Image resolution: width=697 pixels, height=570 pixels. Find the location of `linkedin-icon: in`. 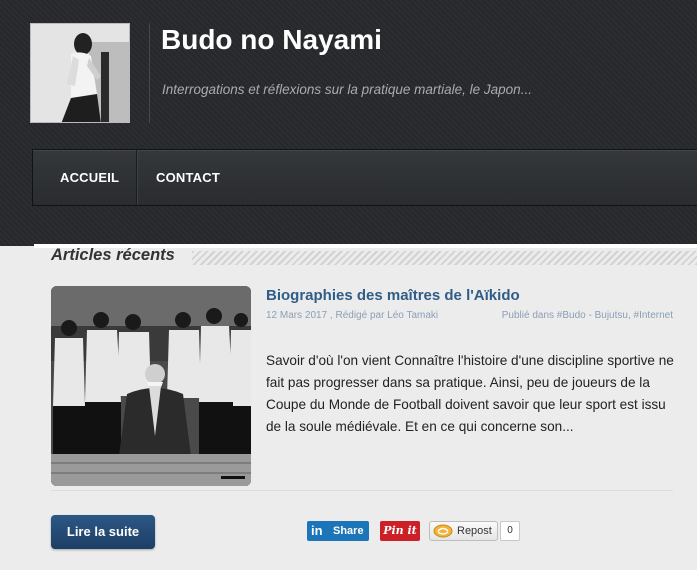

linkedin-icon: in is located at coordinates (317, 530).